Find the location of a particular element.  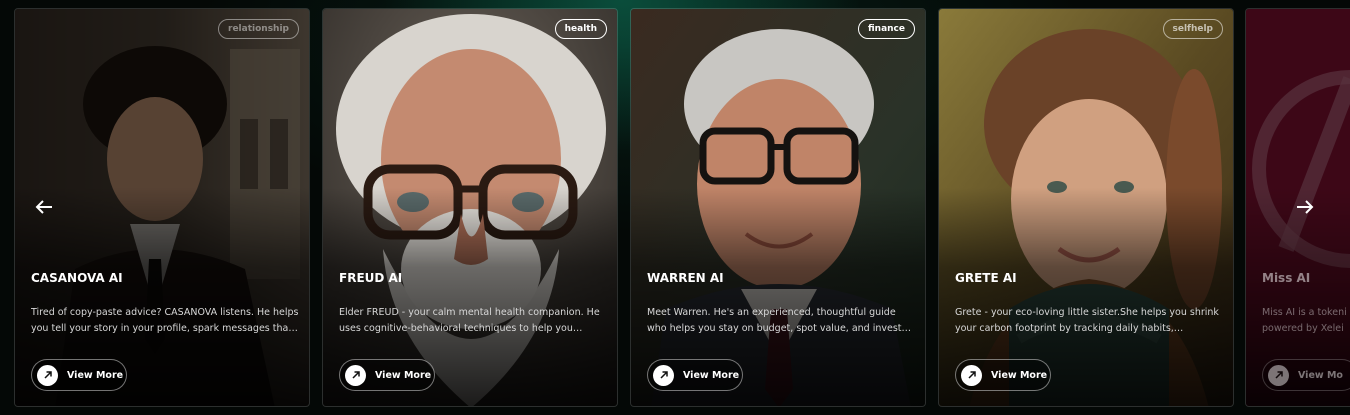

category-badge: finance is located at coordinates (886, 29).